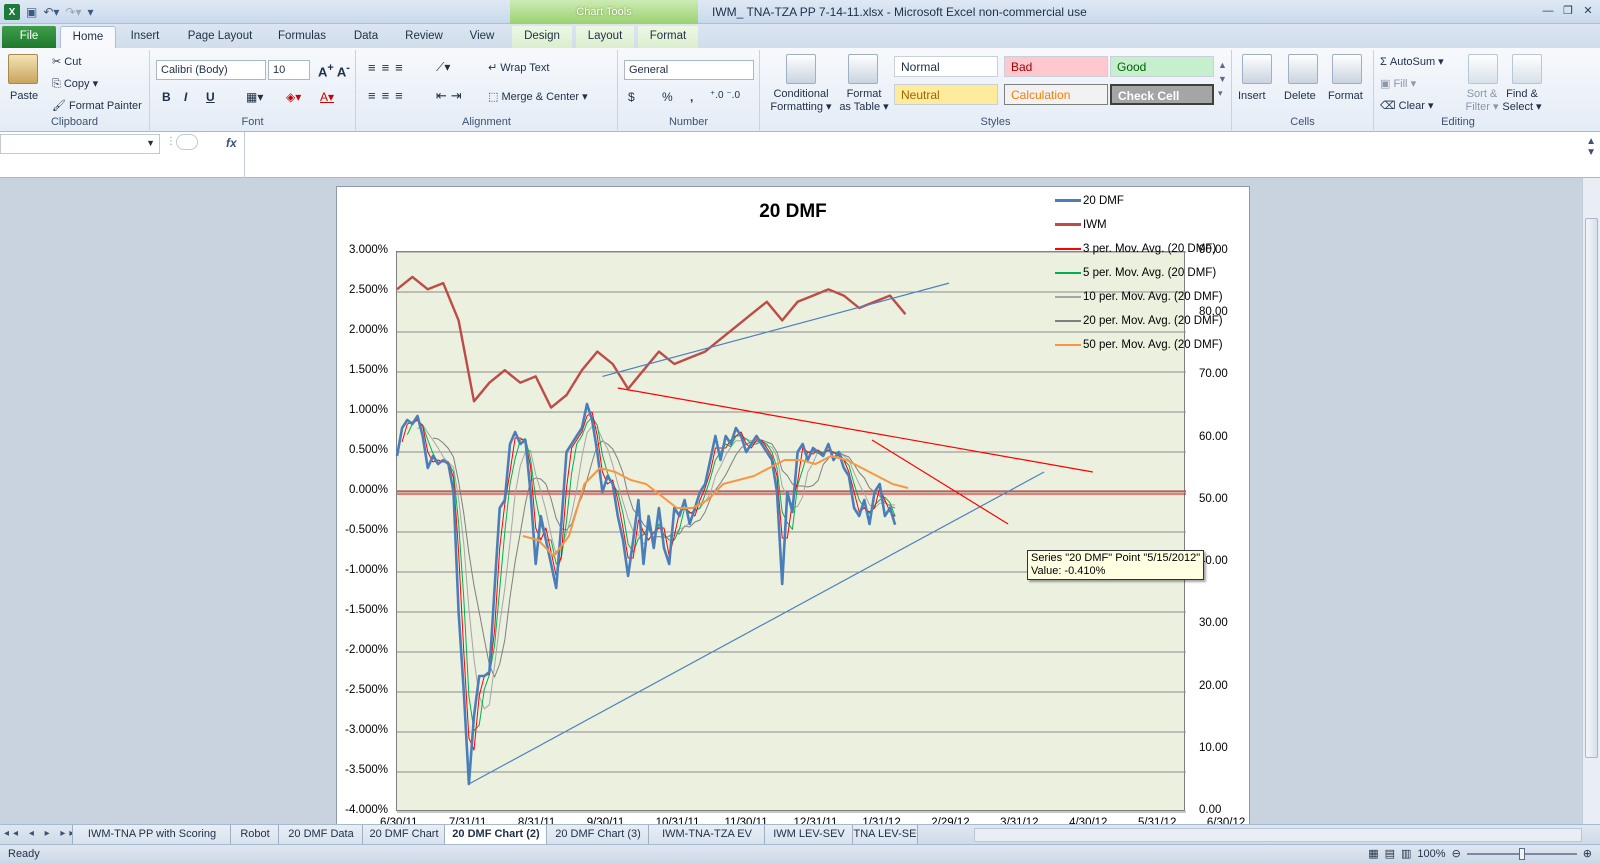 The width and height of the screenshot is (1600, 864). What do you see at coordinates (667, 97) in the screenshot?
I see `percent-button: %` at bounding box center [667, 97].